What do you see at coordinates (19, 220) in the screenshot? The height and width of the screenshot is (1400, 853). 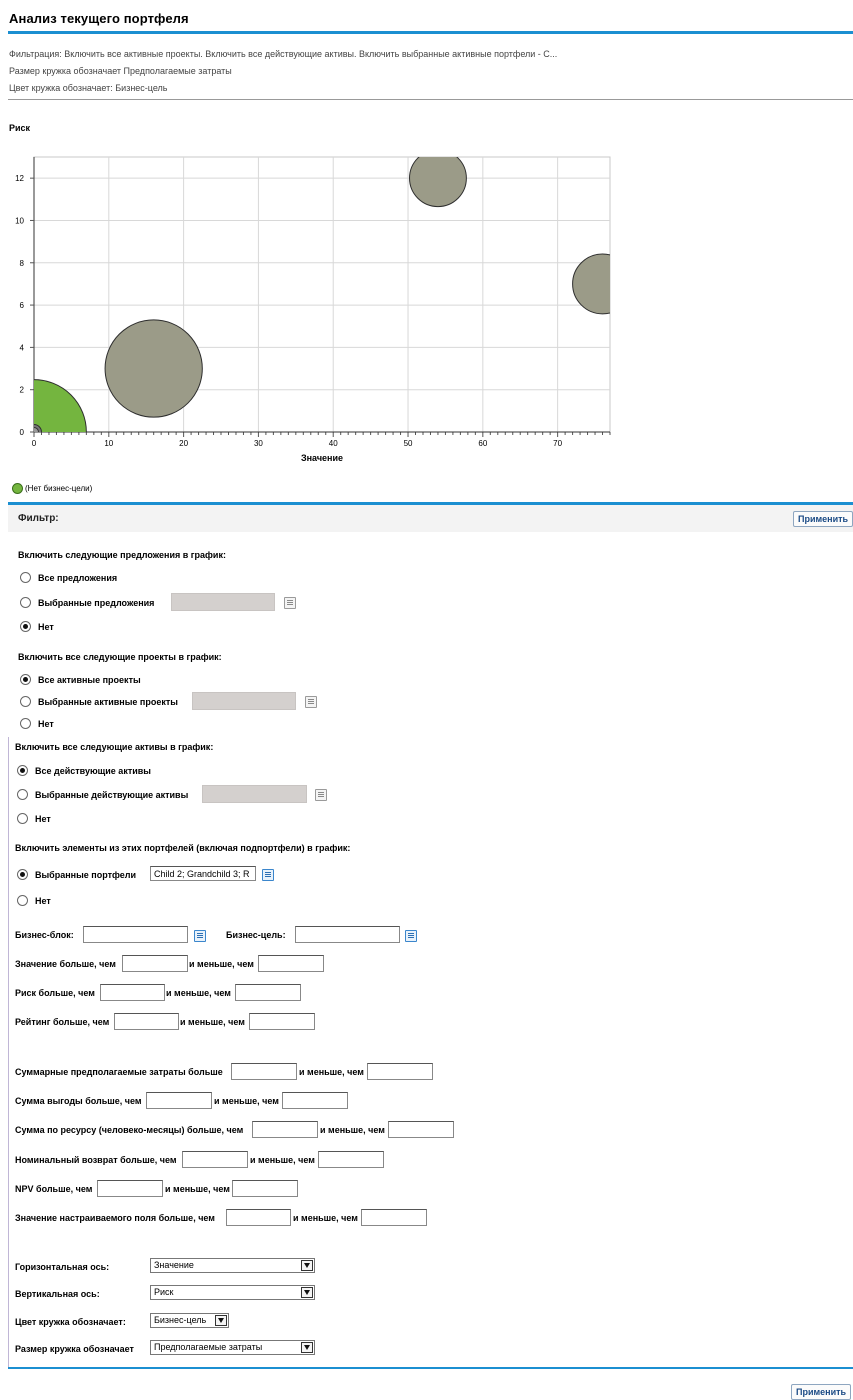 I see `y-tick-label: 10` at bounding box center [19, 220].